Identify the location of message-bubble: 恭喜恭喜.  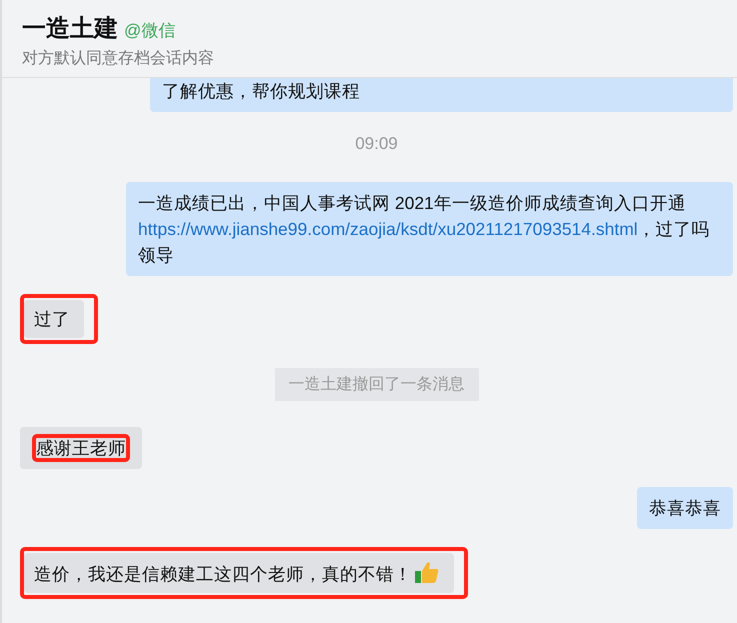
(685, 508).